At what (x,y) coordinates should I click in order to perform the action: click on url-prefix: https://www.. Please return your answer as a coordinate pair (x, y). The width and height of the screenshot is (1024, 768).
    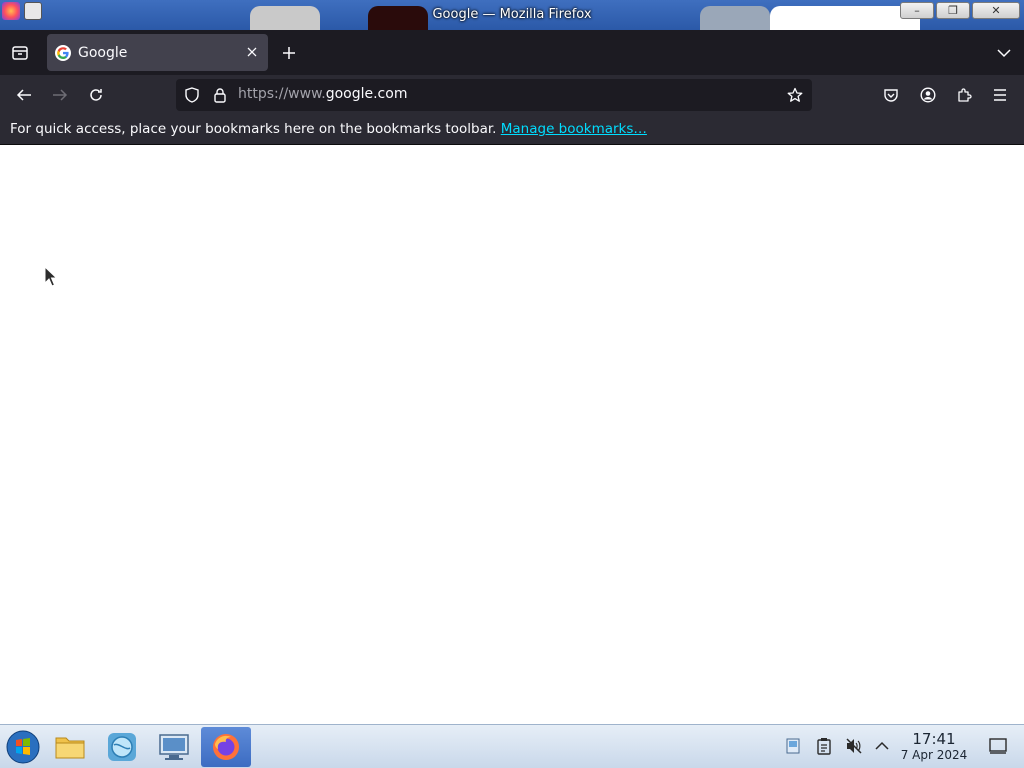
    Looking at the image, I should click on (282, 94).